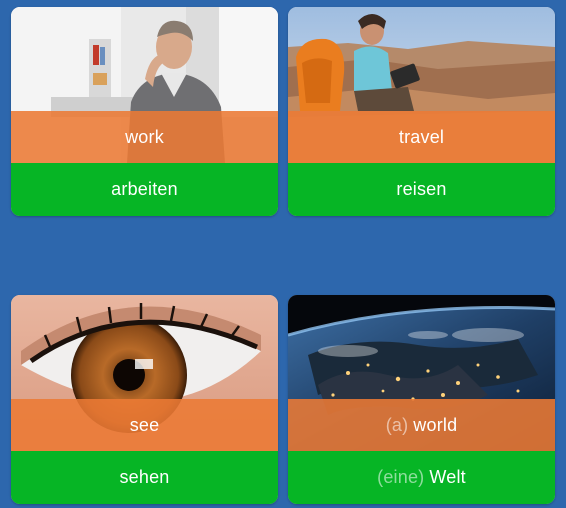 The height and width of the screenshot is (508, 566). I want to click on english-word-label: work, so click(144, 137).